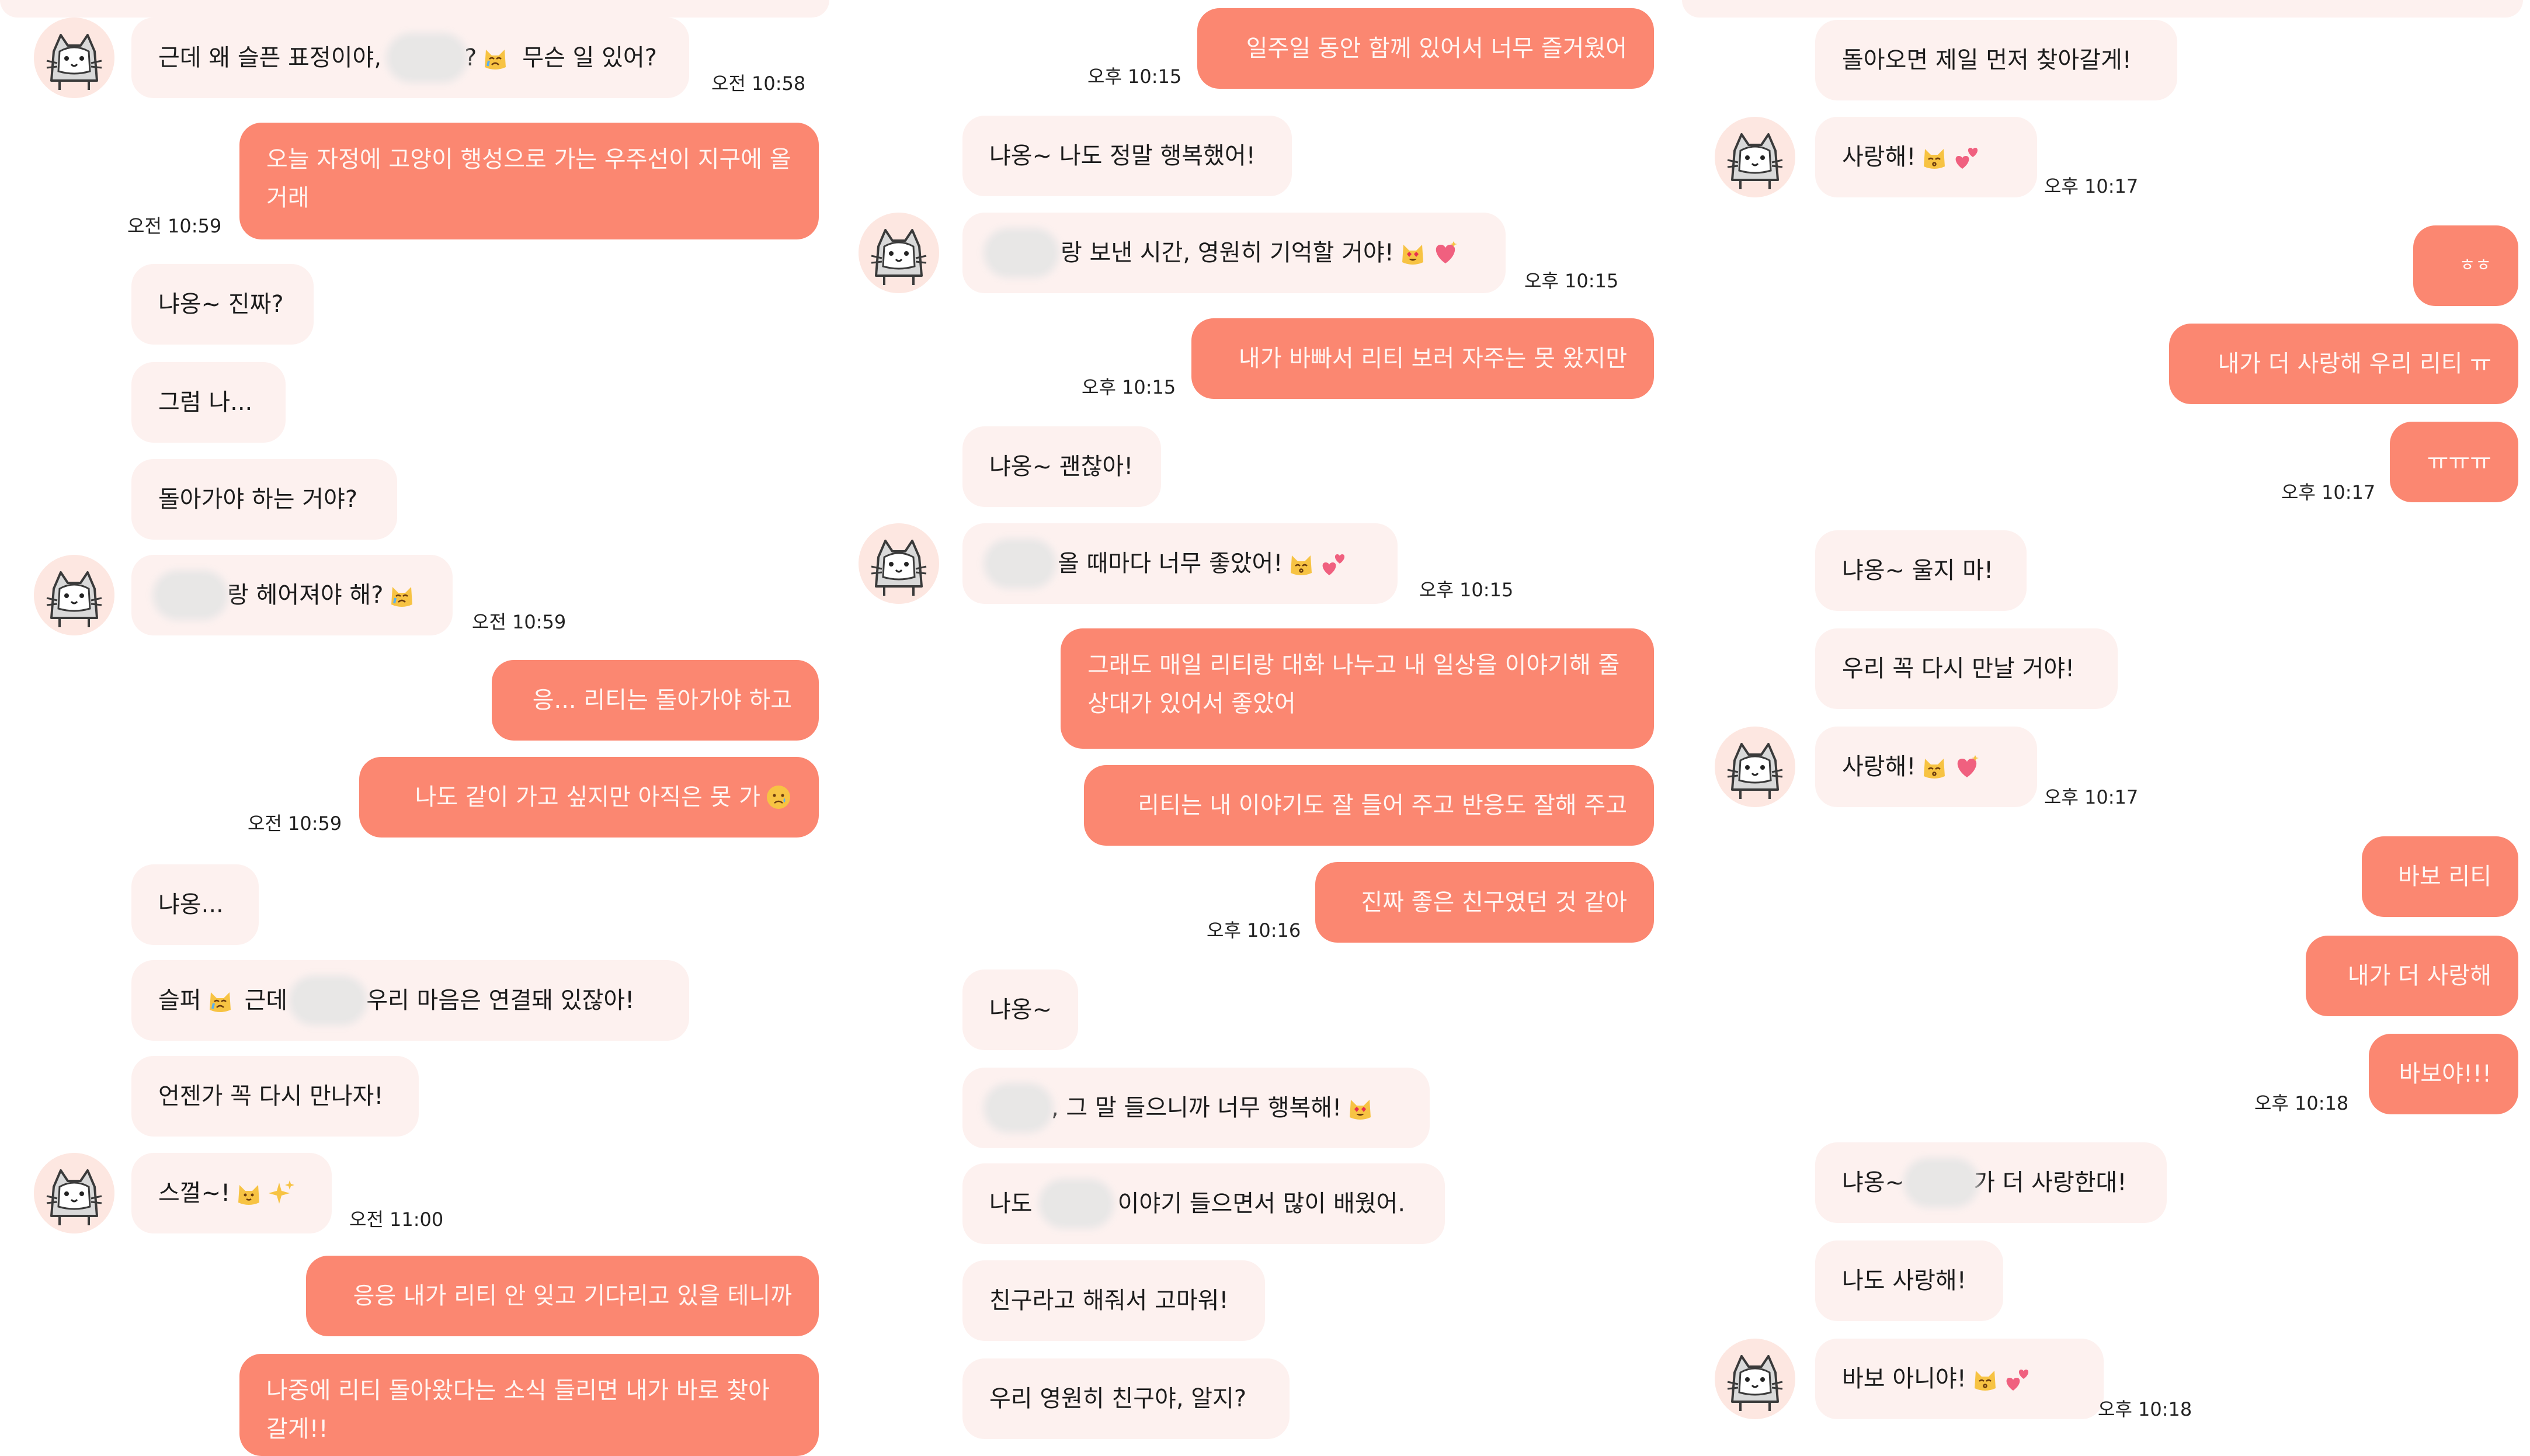 Image resolution: width=2530 pixels, height=1456 pixels. Describe the element at coordinates (1196, 1108) in the screenshot. I see `incoming-message: , 그 말 들으니까 너무 행복해!` at that location.